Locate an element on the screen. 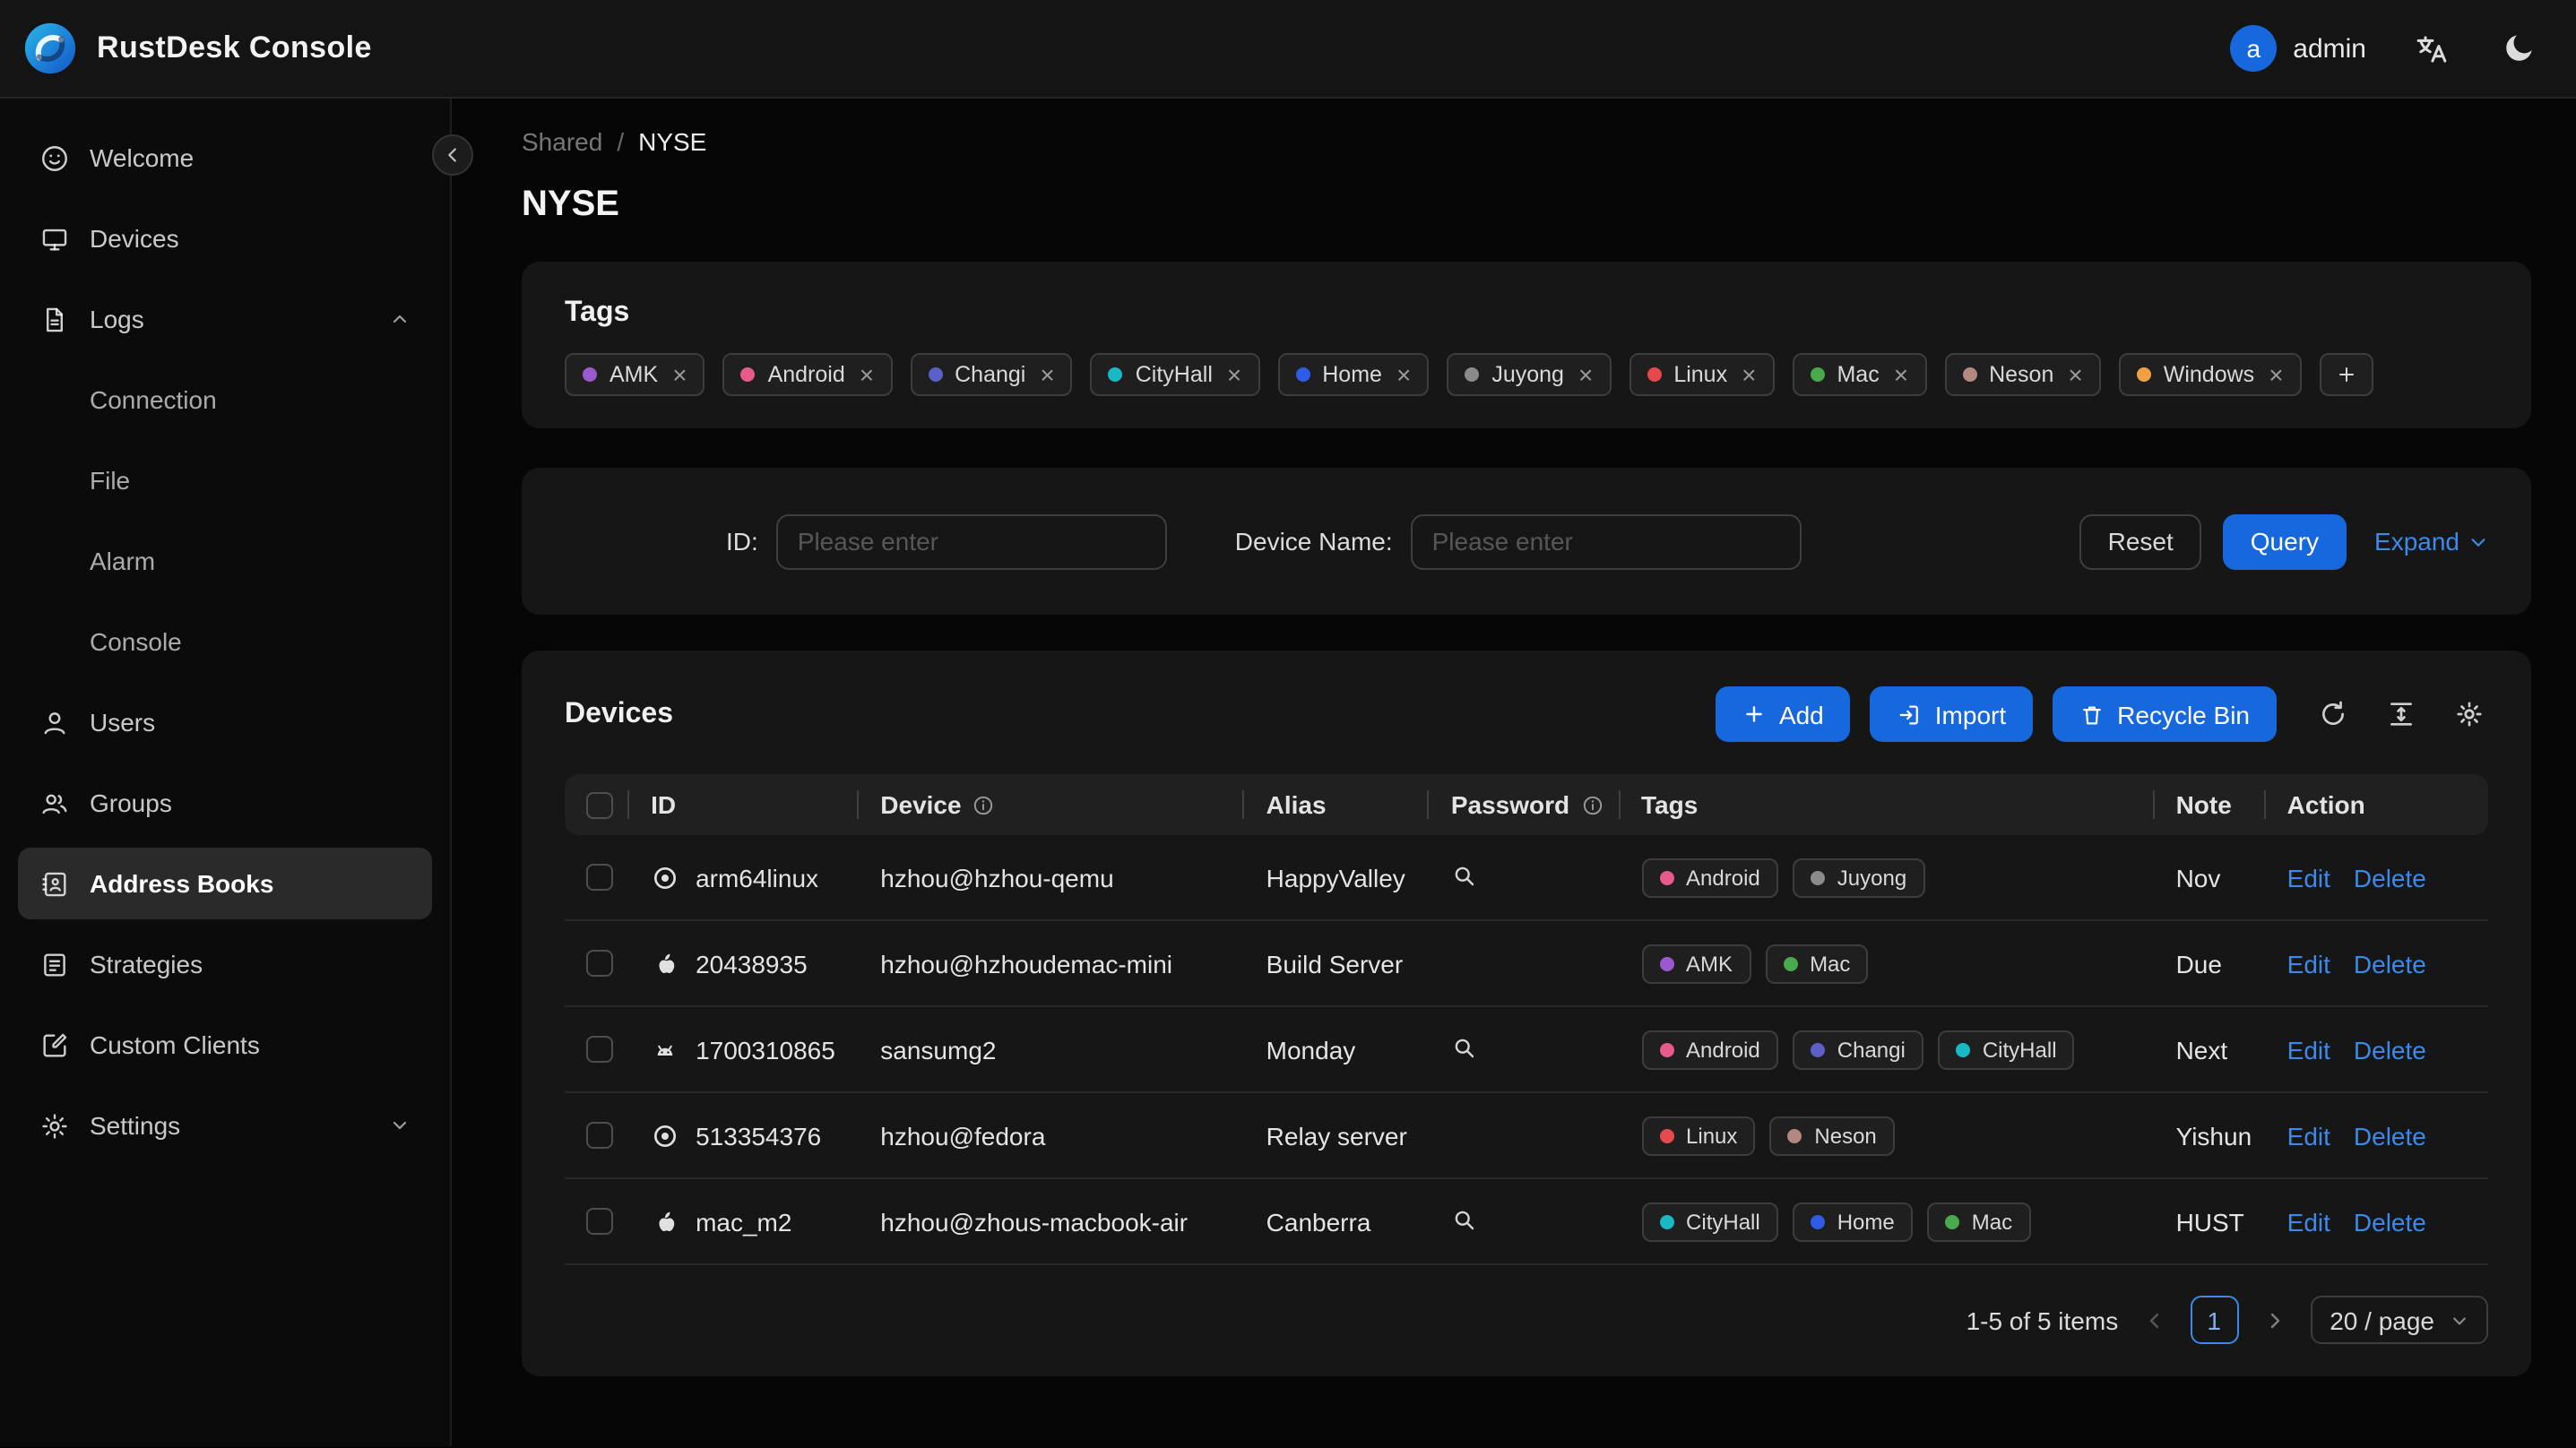 The image size is (2576, 1448). refresh-icon is located at coordinates (2333, 714).